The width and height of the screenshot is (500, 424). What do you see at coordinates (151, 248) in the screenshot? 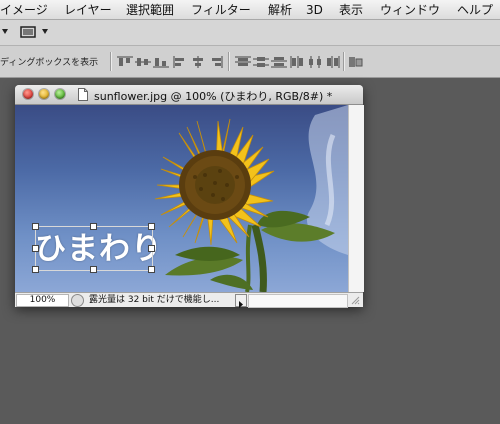
I see `handle-middle-right` at bounding box center [151, 248].